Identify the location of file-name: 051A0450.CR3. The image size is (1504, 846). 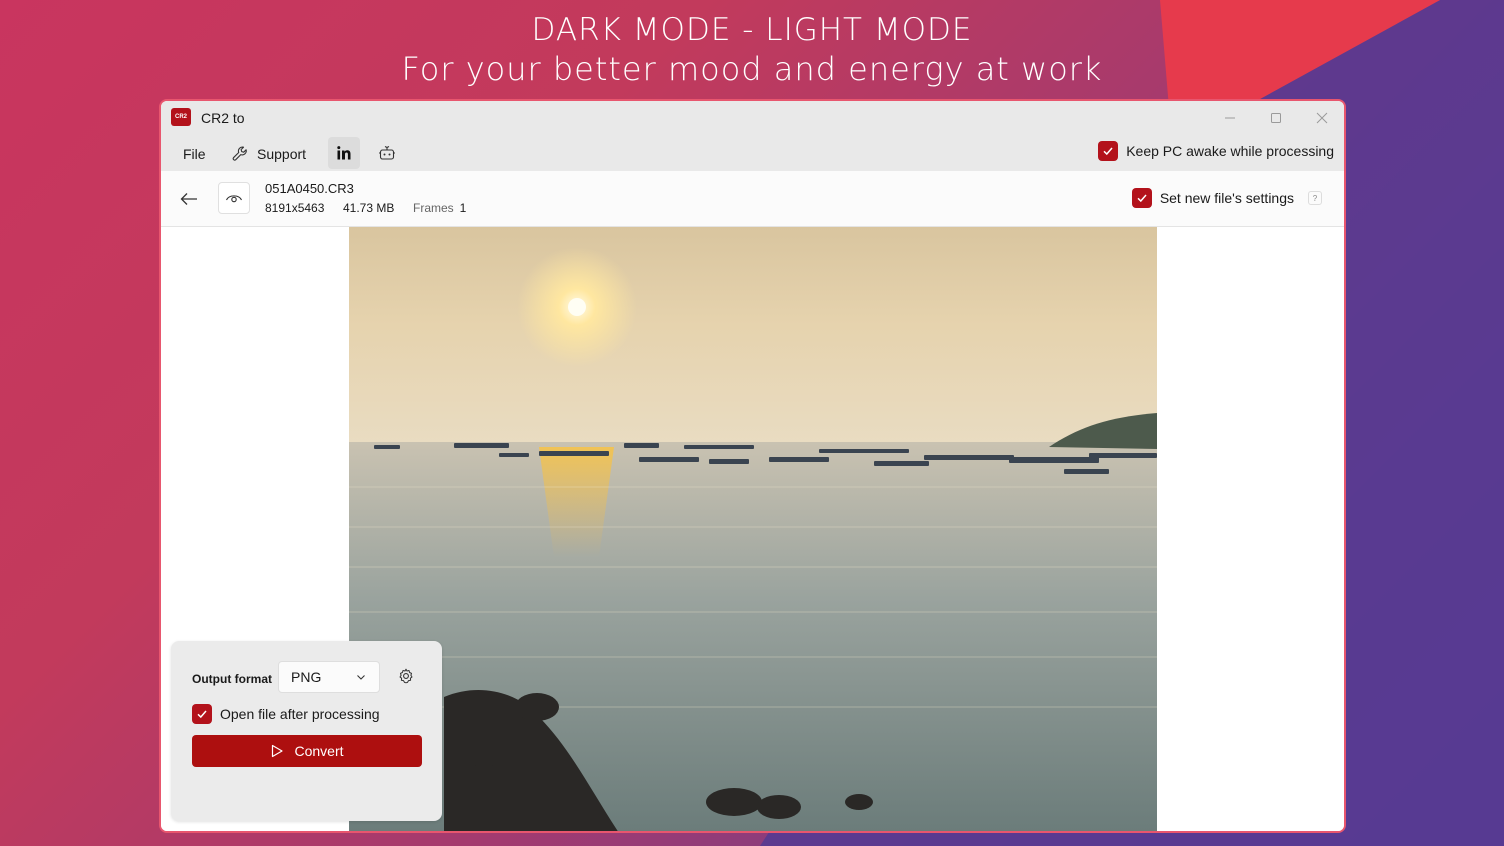
(309, 188).